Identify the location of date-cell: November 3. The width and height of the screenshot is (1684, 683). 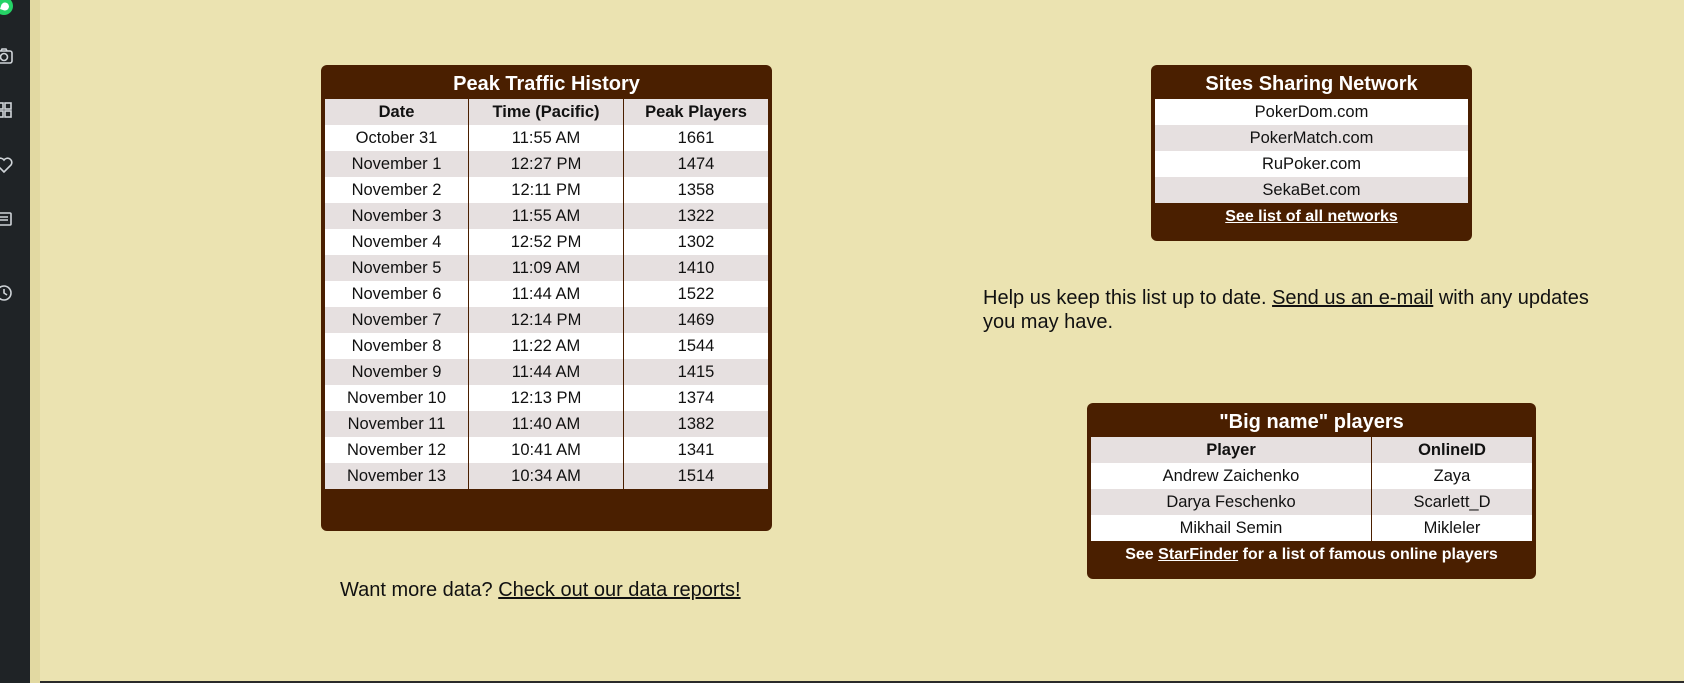
(397, 216).